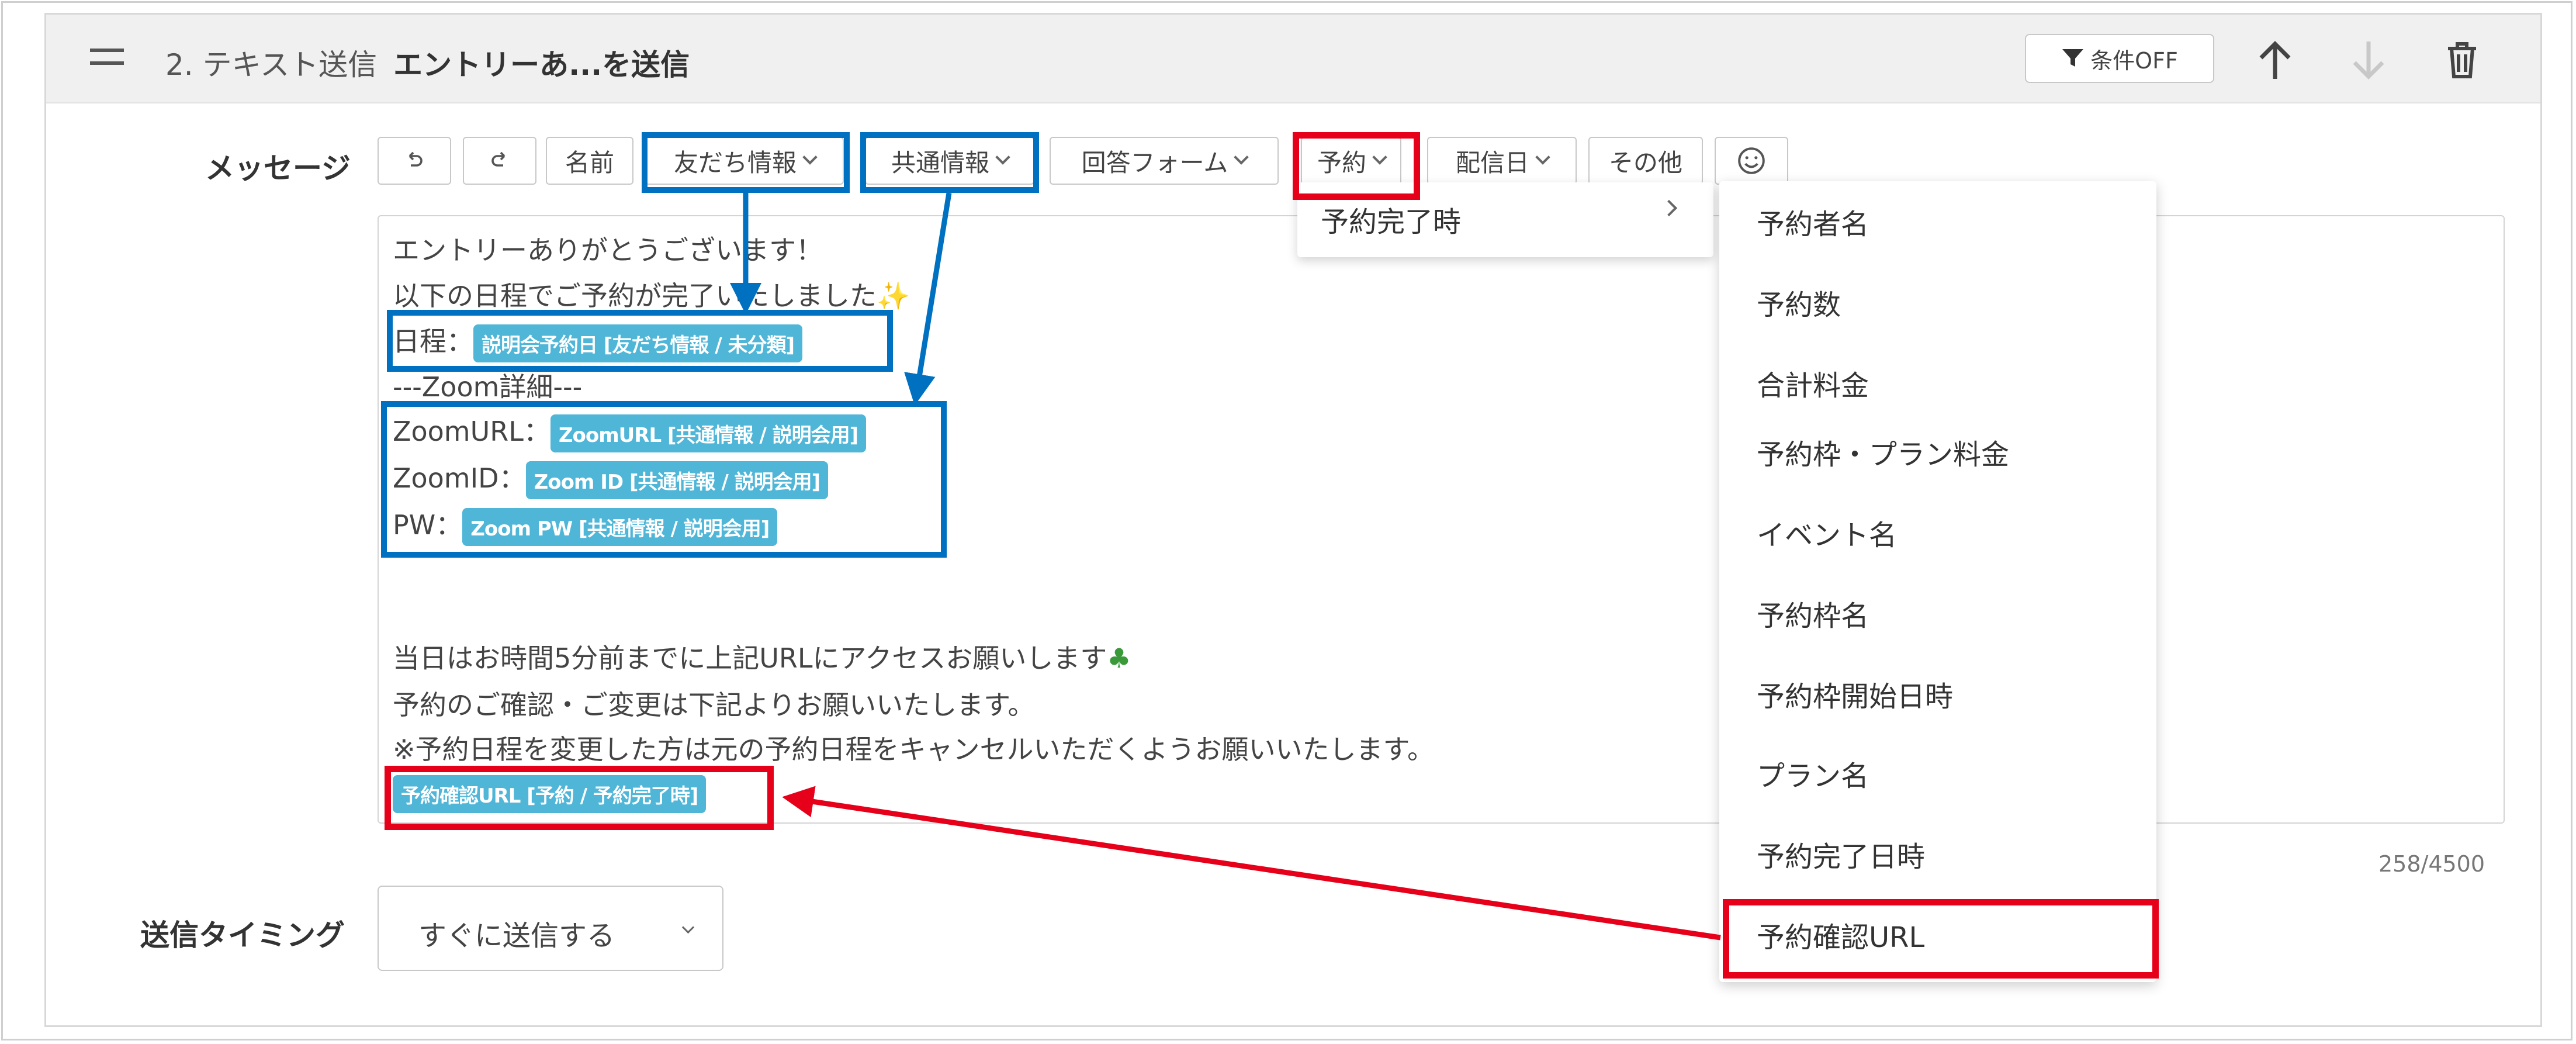 The height and width of the screenshot is (1044, 2576). Describe the element at coordinates (516, 936) in the screenshot. I see `timing-value: すぐに送信する` at that location.